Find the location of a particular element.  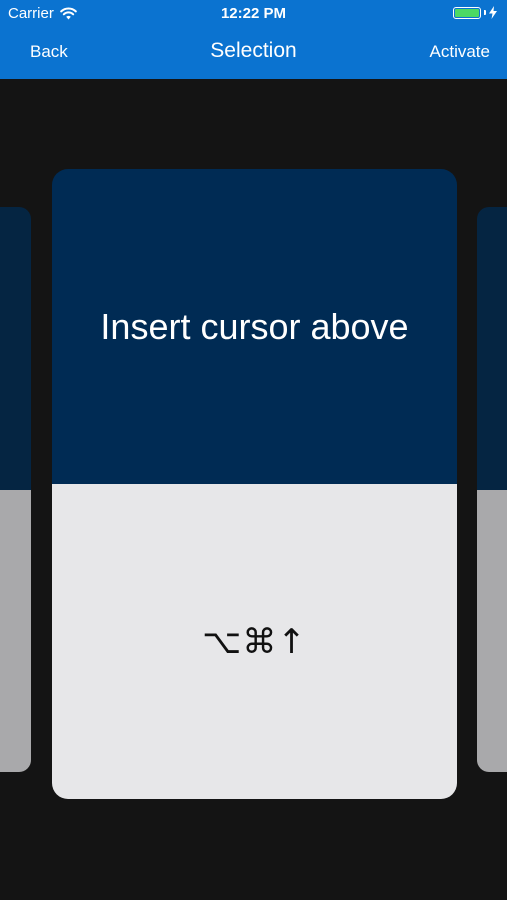

card-title: Insert cursor above is located at coordinates (254, 326).